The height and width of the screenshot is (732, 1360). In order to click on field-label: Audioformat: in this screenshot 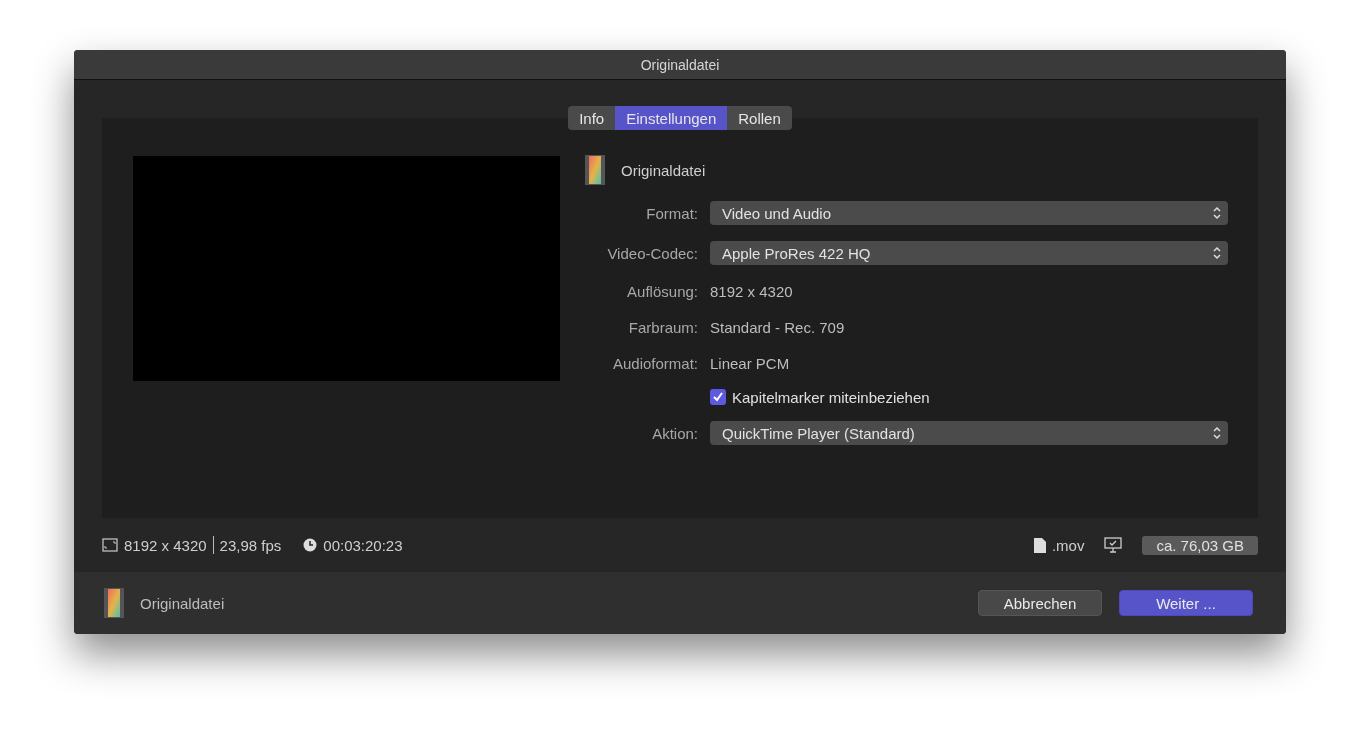, I will do `click(655, 363)`.